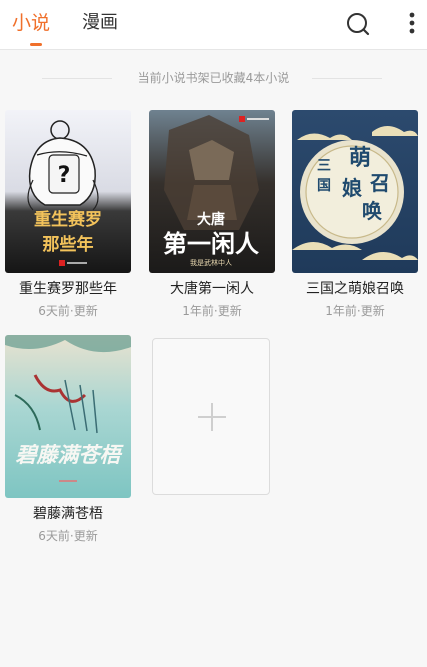 This screenshot has height=667, width=427. Describe the element at coordinates (211, 262) in the screenshot. I see `svg-text: 我是武林中人` at that location.